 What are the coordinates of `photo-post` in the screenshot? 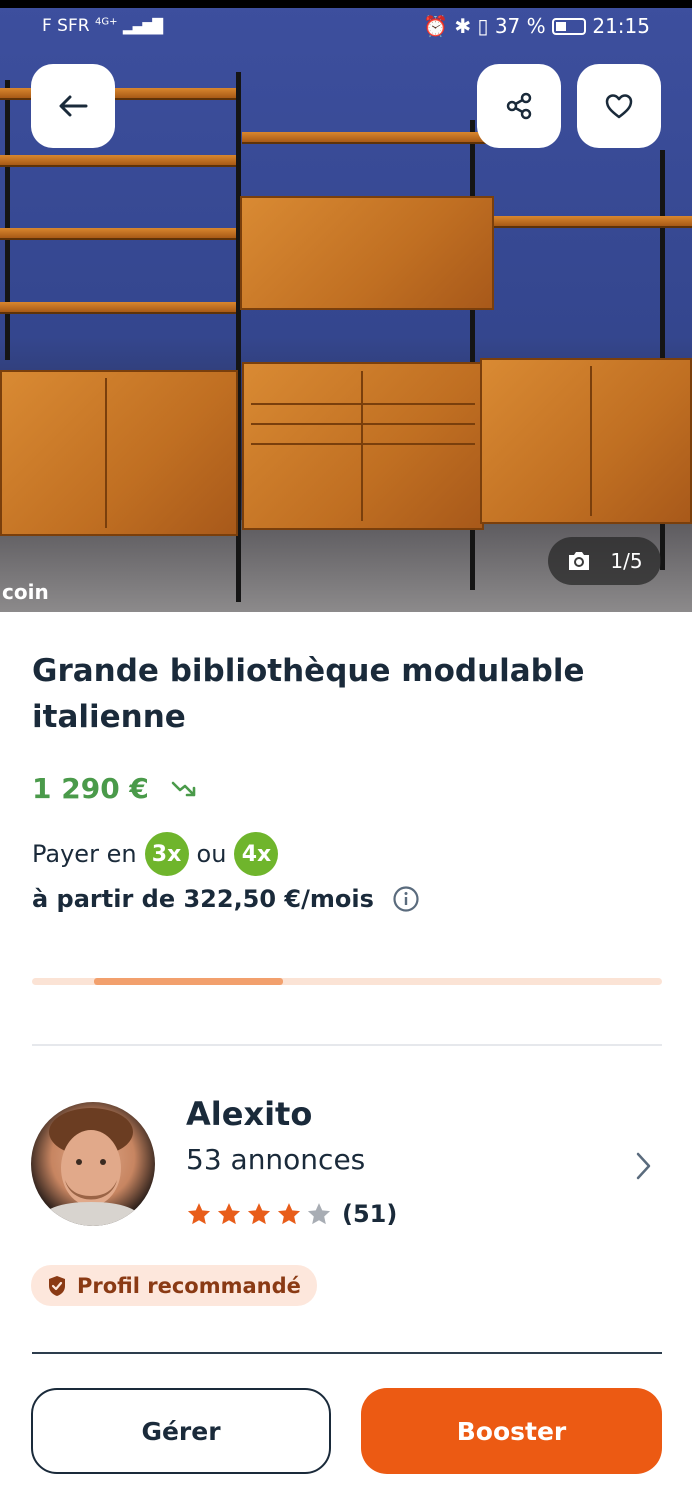 It's located at (7, 220).